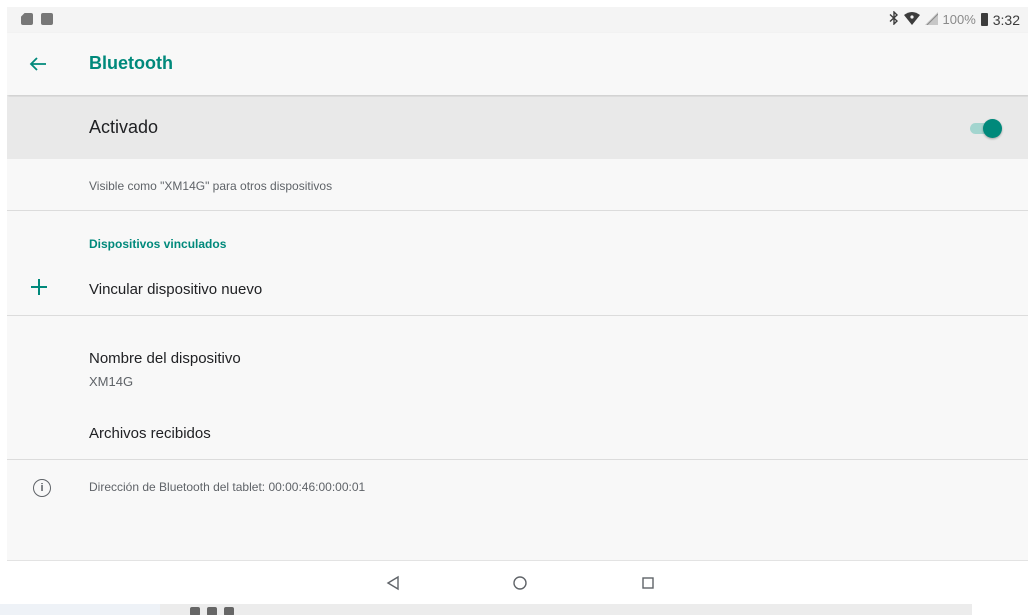 The width and height of the screenshot is (1028, 615). I want to click on arrow-back-icon, so click(37, 64).